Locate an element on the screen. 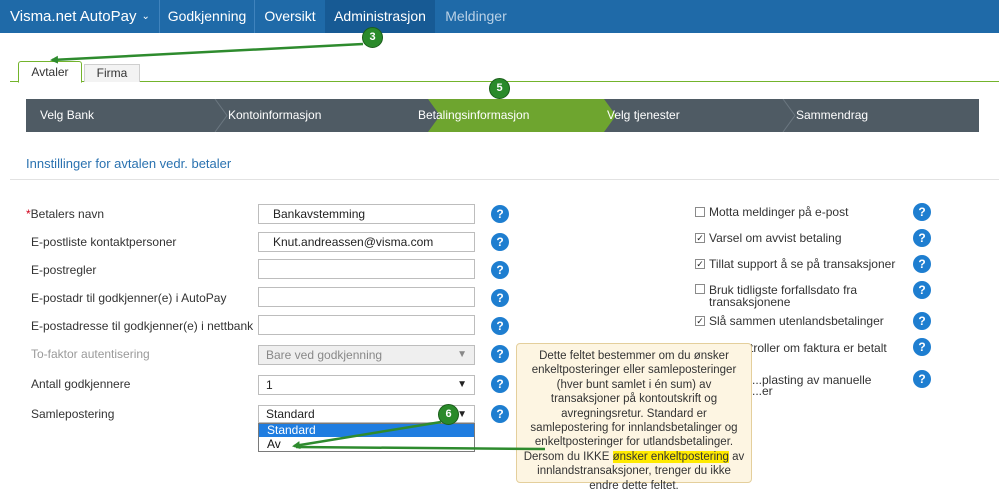 This screenshot has width=999, height=499. callout-badge-6: 6 is located at coordinates (448, 414).